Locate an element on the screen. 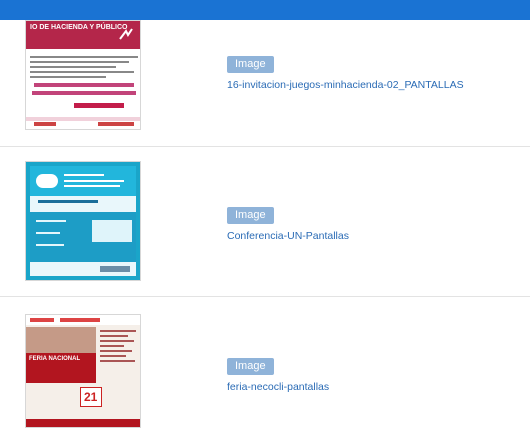  thumbnail-speaker is located at coordinates (68, 201).